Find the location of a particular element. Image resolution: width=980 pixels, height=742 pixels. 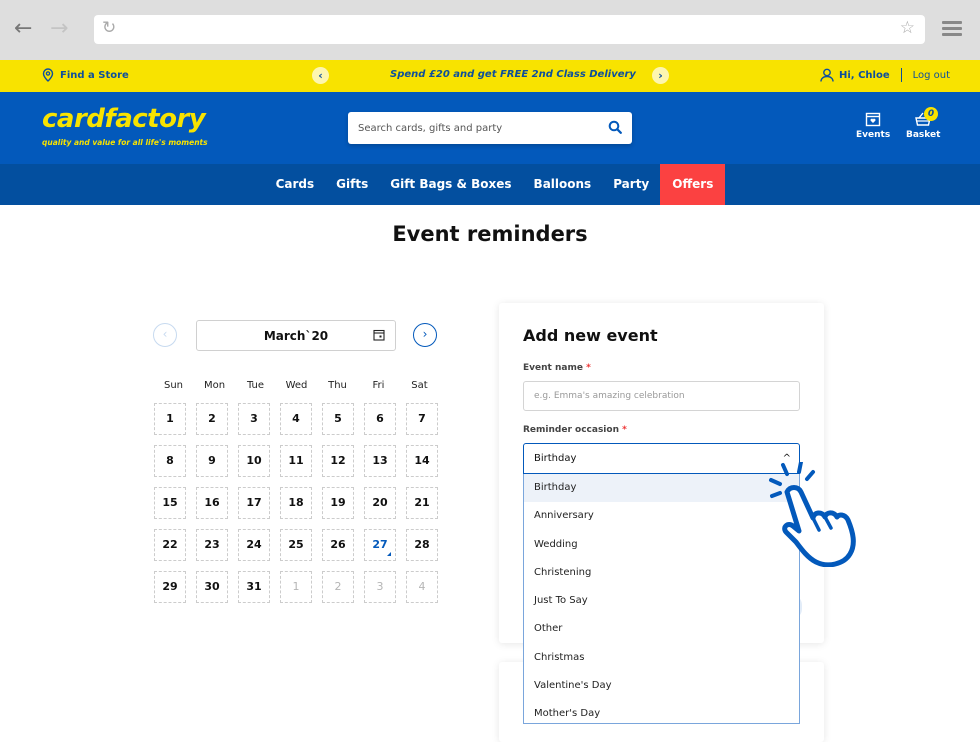

calendar-day: 12 is located at coordinates (338, 461).